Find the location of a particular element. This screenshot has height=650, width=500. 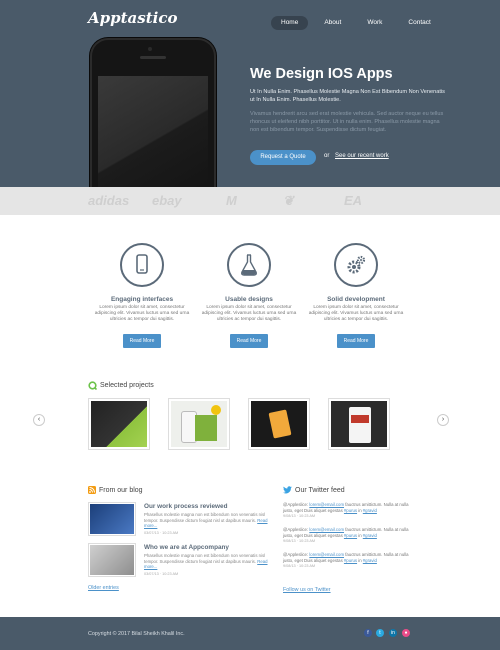

follow-twitter-link: Follow us on Twitter is located at coordinates (307, 590).